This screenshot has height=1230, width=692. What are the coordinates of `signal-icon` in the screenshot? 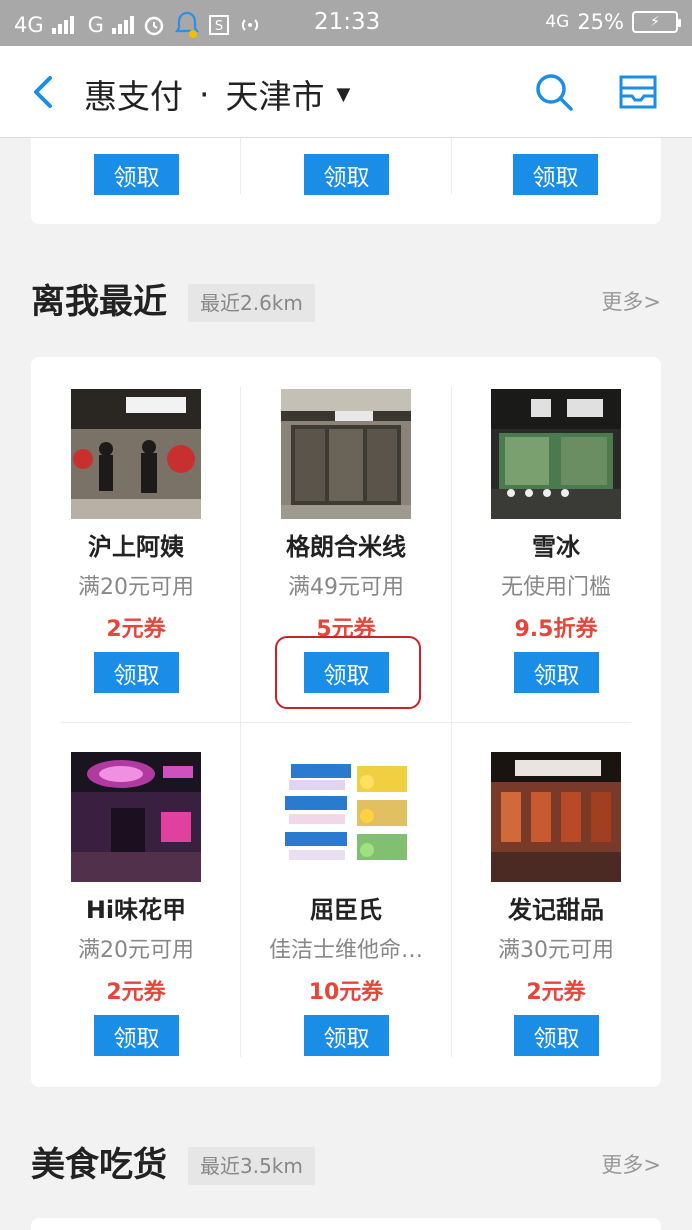 It's located at (62, 25).